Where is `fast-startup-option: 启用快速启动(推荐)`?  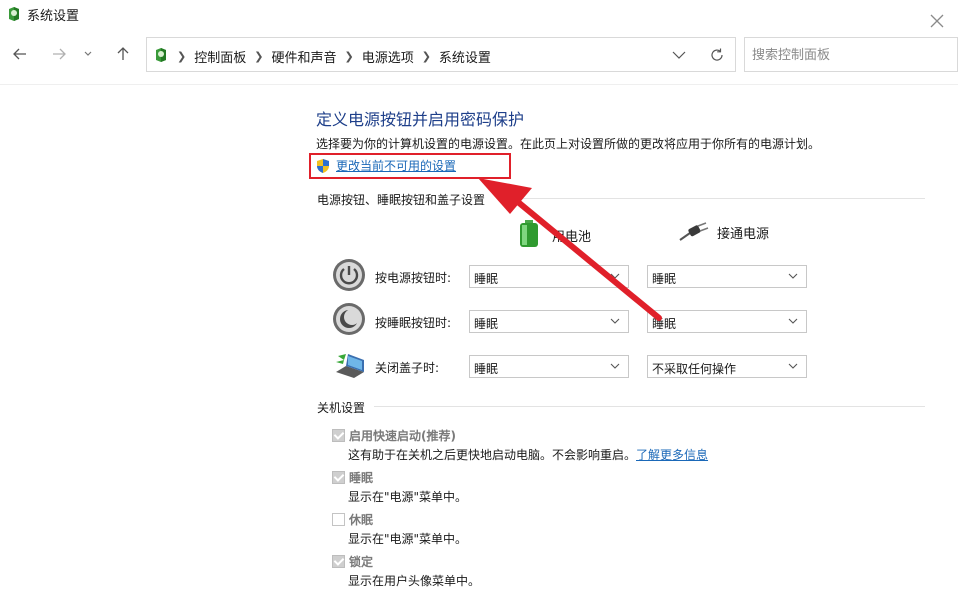 fast-startup-option: 启用快速启动(推荐) is located at coordinates (394, 435).